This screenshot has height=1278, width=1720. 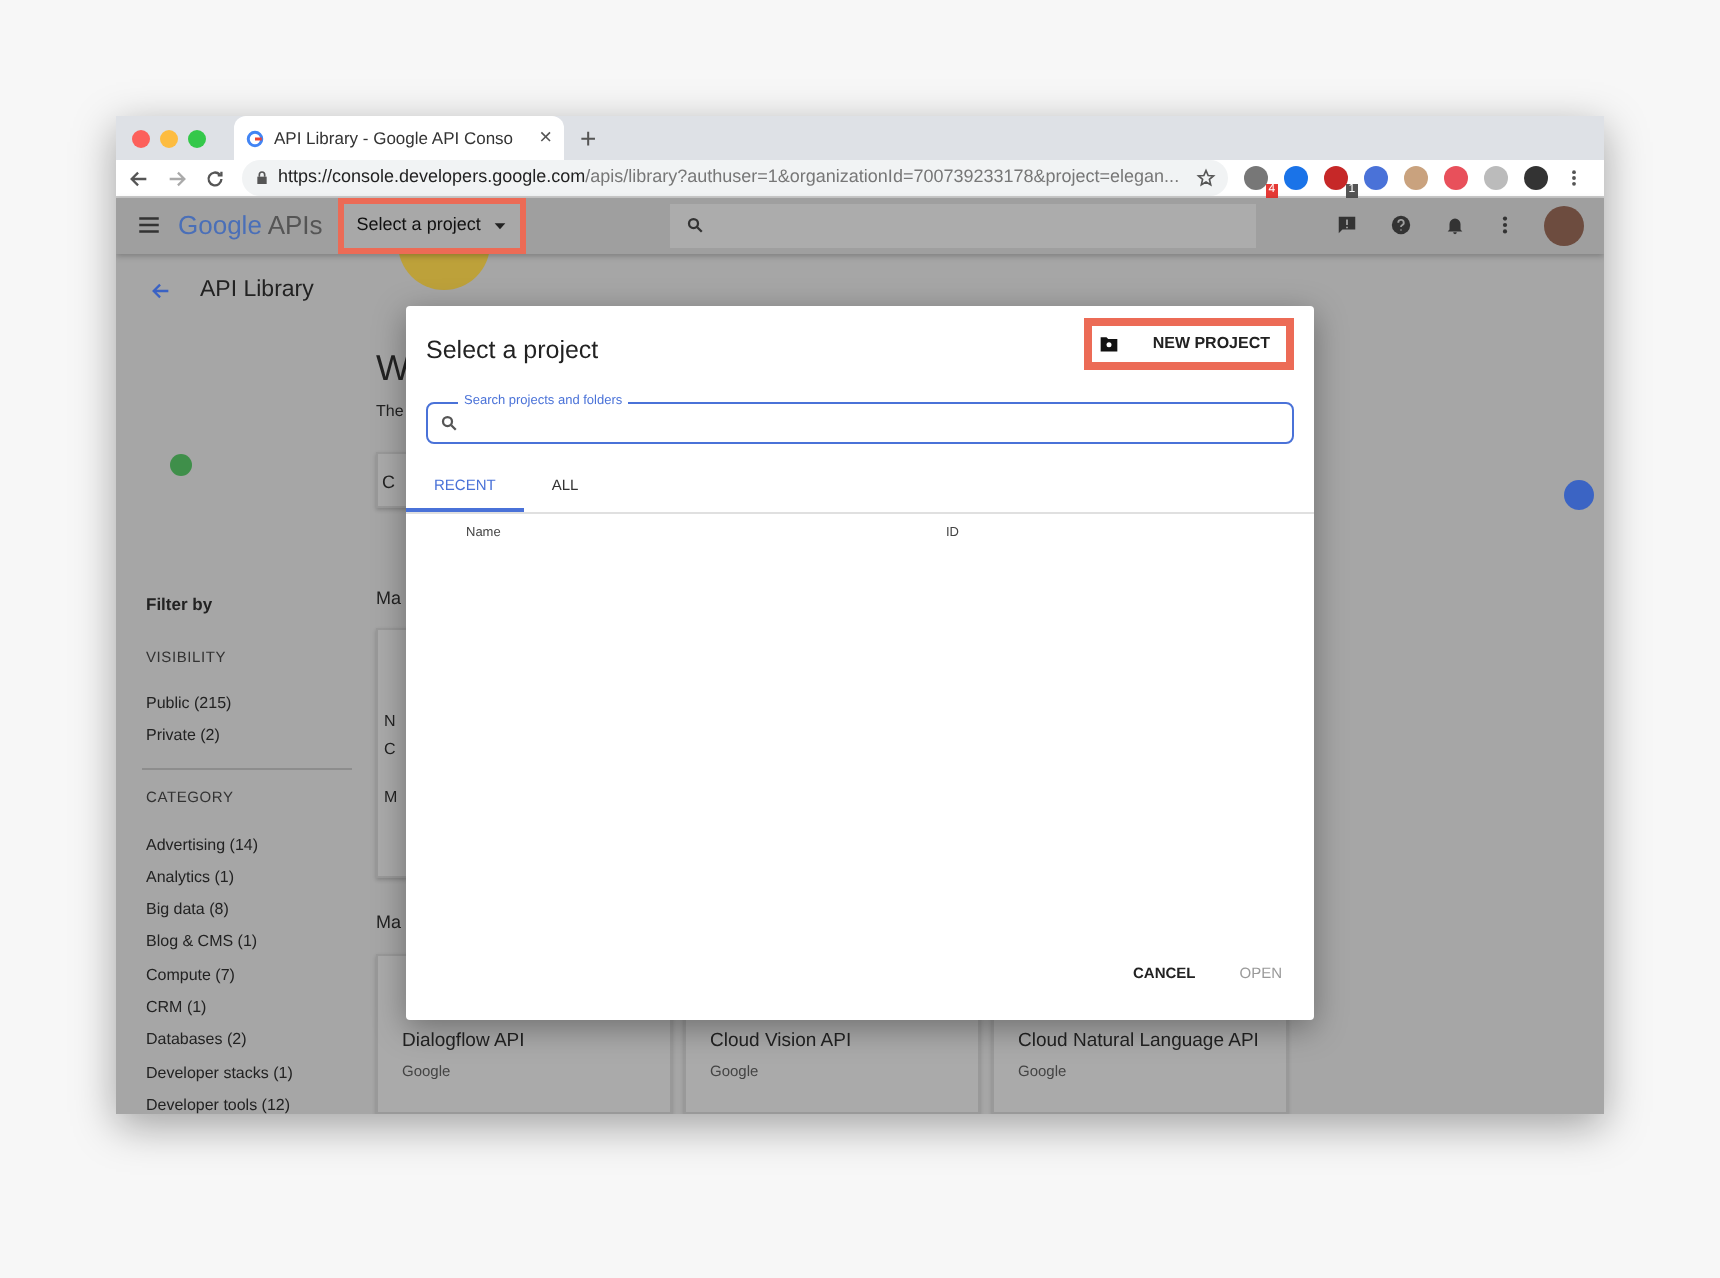 What do you see at coordinates (161, 290) in the screenshot?
I see `back-arrow-icon` at bounding box center [161, 290].